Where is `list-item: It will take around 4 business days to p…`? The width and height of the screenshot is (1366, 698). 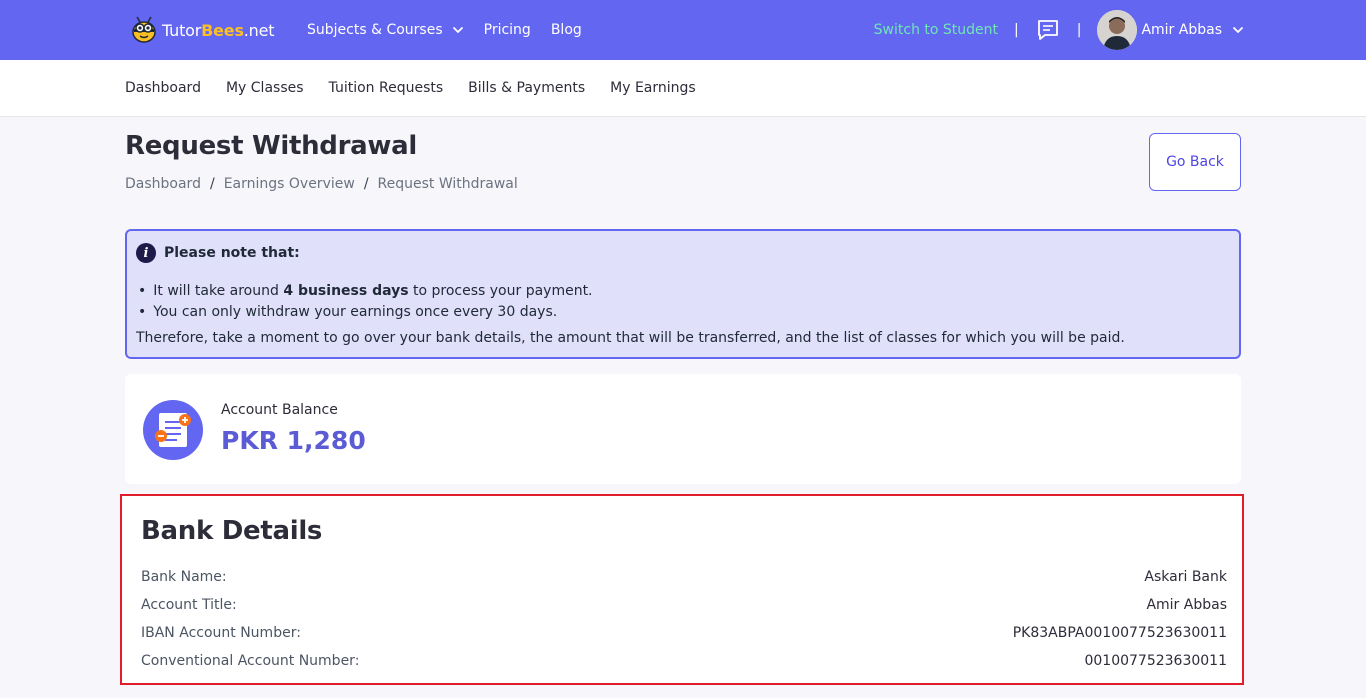
list-item: It will take around 4 business days to p… is located at coordinates (365, 290).